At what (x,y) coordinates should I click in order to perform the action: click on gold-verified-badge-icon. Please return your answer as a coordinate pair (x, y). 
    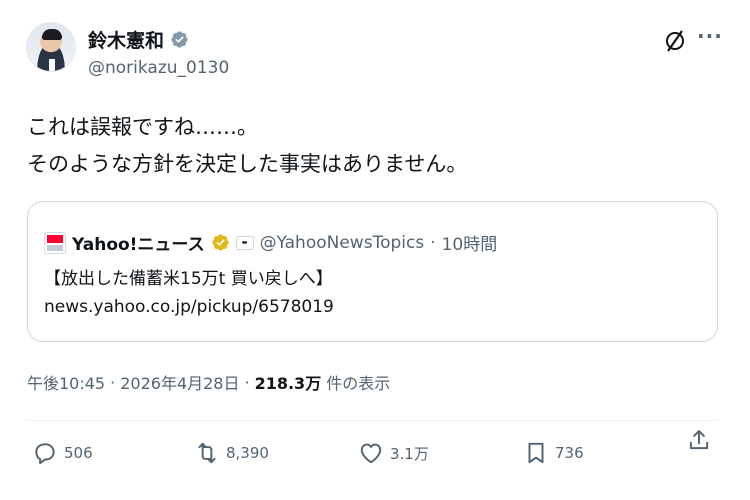
    Looking at the image, I should click on (220, 242).